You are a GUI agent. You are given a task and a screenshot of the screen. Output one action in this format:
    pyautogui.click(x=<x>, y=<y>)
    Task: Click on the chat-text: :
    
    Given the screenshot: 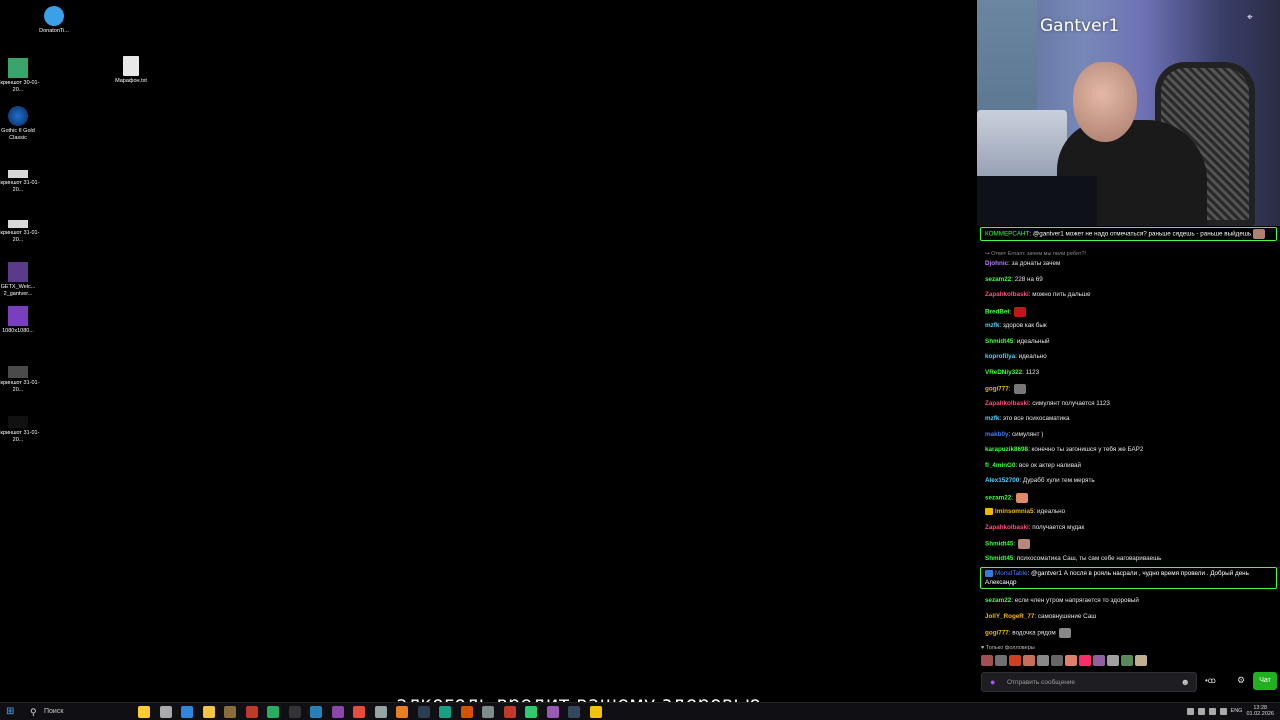 What is the action you would take?
    pyautogui.click(x=1012, y=498)
    